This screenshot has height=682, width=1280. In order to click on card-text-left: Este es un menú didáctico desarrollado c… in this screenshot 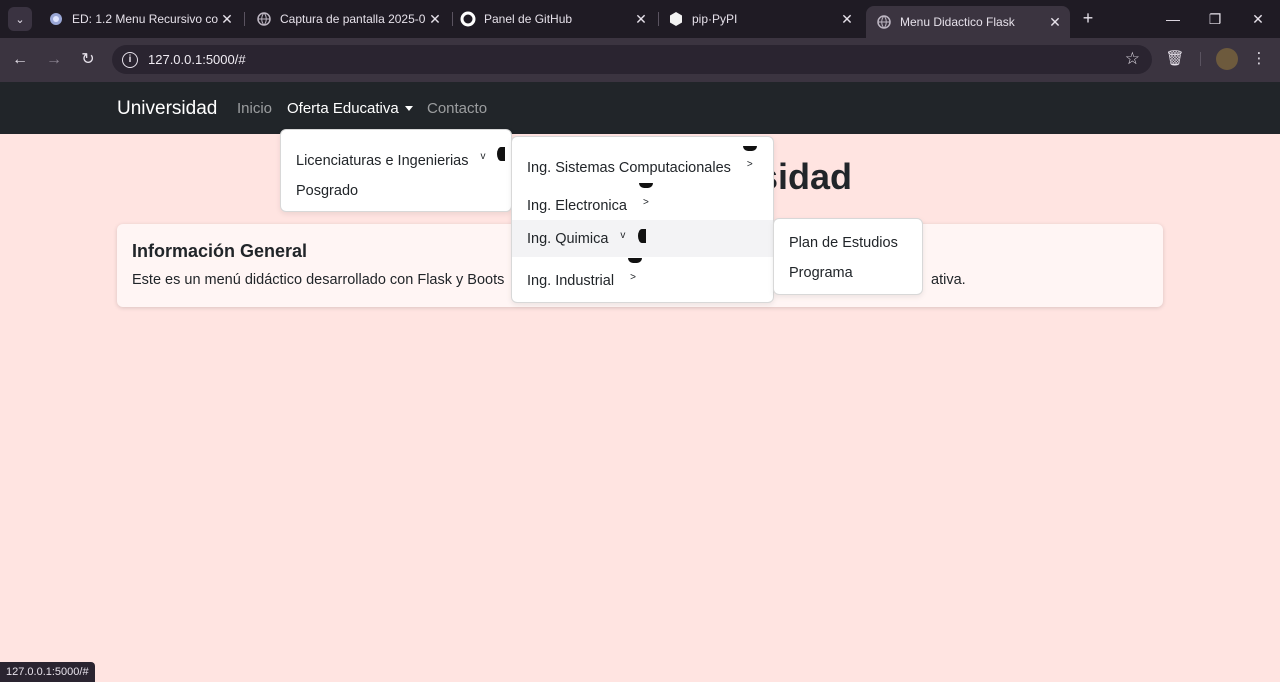, I will do `click(318, 280)`.